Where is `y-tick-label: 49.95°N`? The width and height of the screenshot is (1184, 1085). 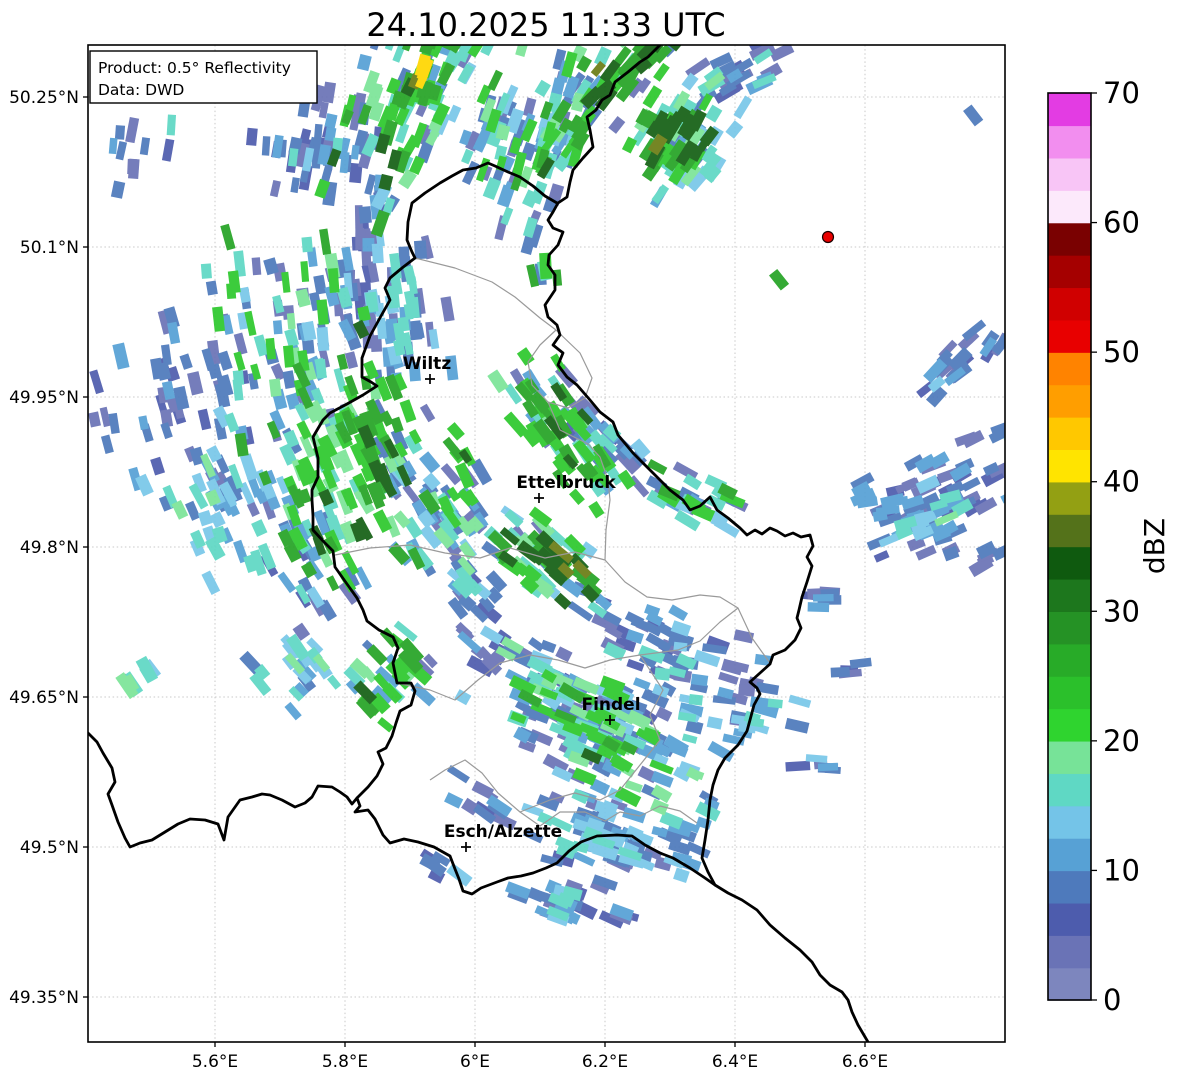
y-tick-label: 49.95°N is located at coordinates (44, 398).